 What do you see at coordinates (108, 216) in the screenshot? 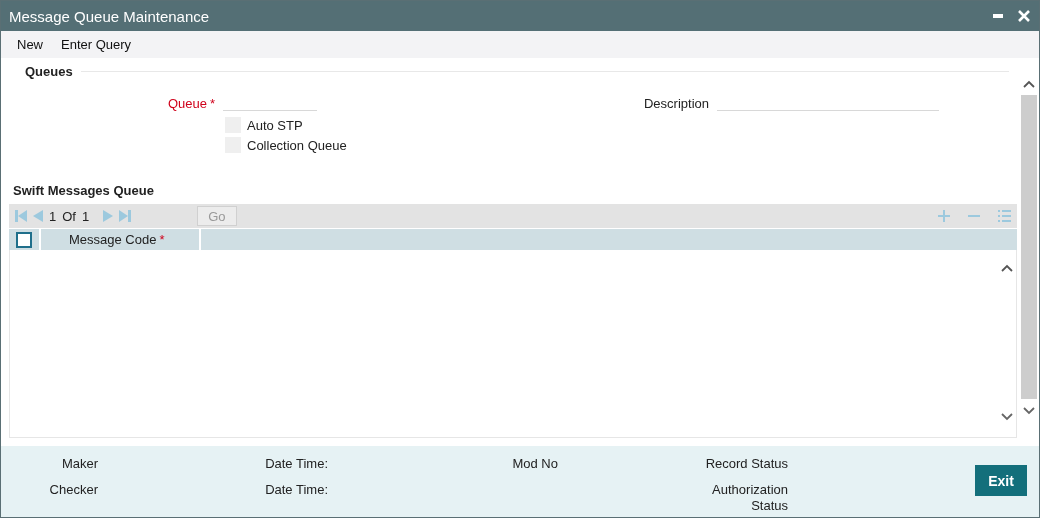
I see `next-page-icon` at bounding box center [108, 216].